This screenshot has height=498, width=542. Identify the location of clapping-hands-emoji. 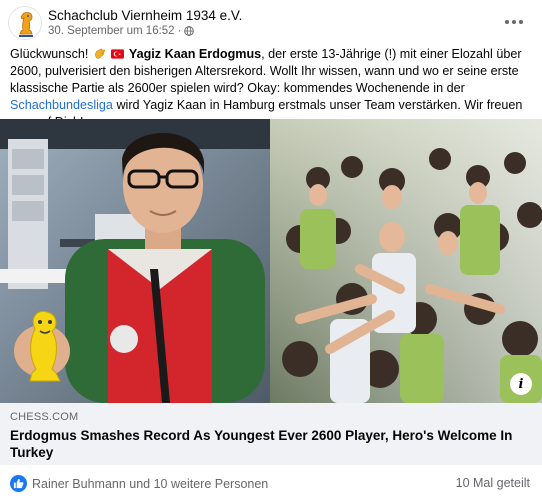
(100, 53).